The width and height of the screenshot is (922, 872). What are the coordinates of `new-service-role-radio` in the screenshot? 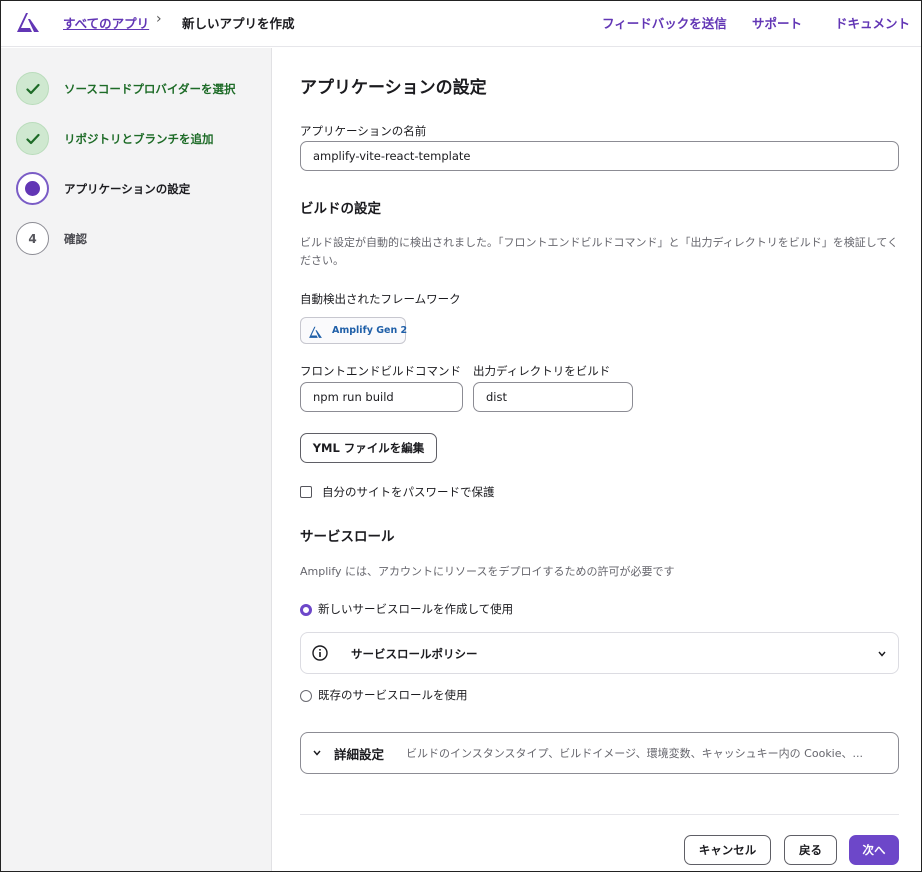 It's located at (306, 610).